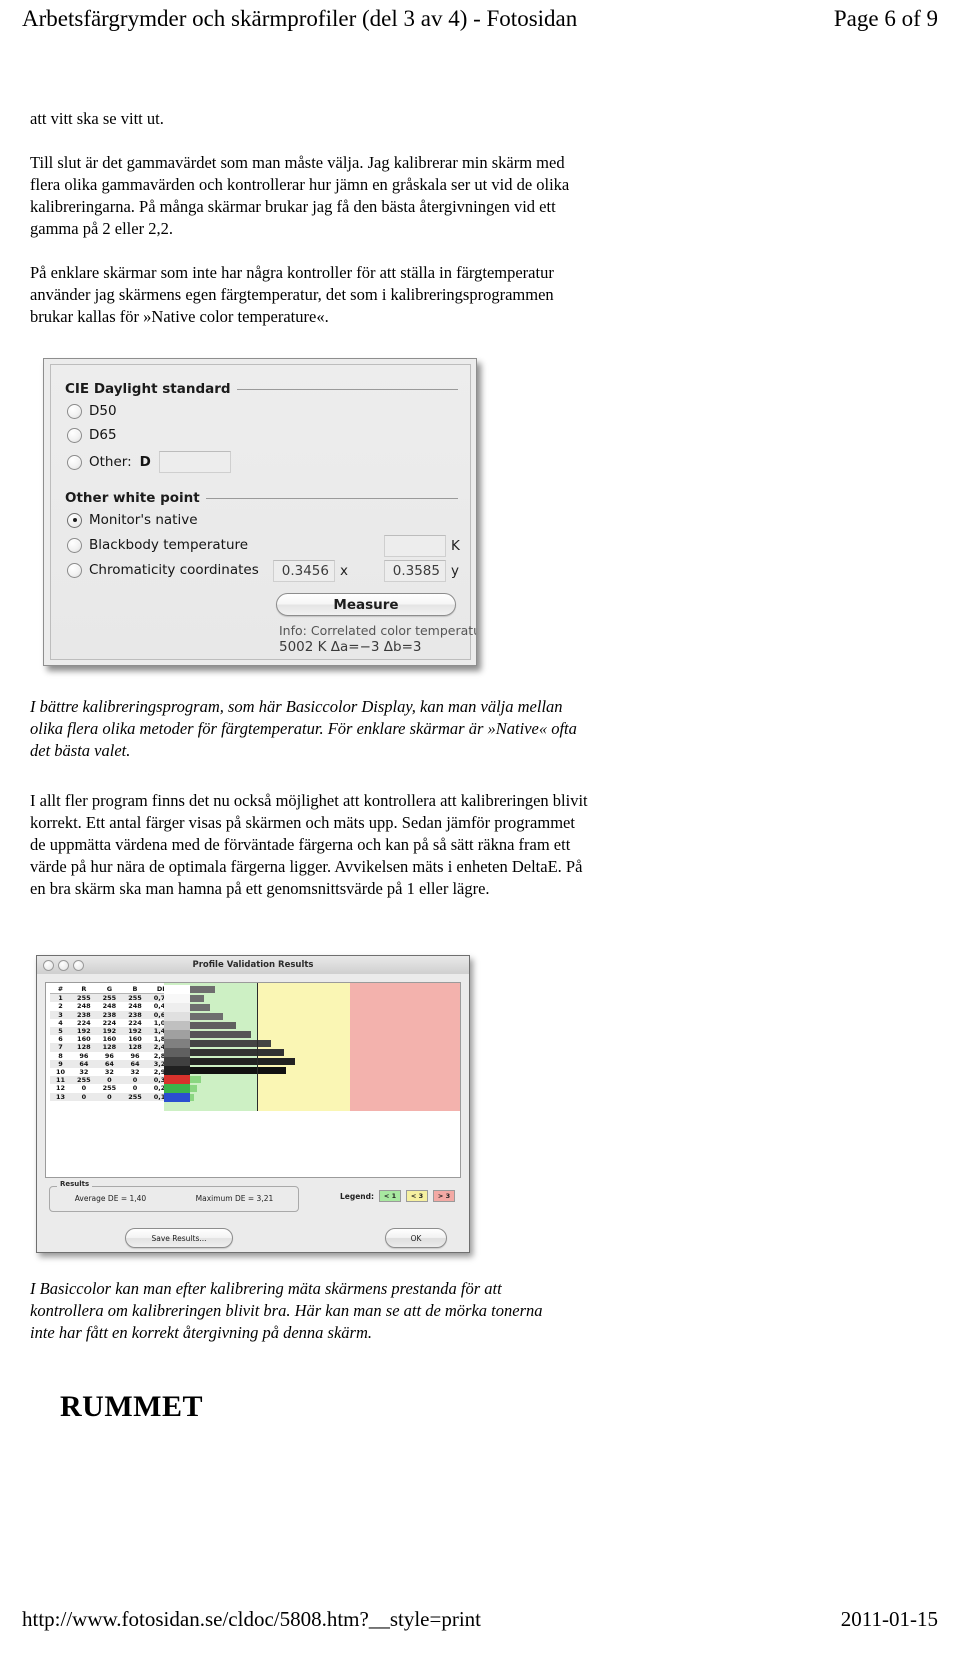 This screenshot has height=1654, width=960. What do you see at coordinates (415, 546) in the screenshot?
I see `blackbody-temperature-input` at bounding box center [415, 546].